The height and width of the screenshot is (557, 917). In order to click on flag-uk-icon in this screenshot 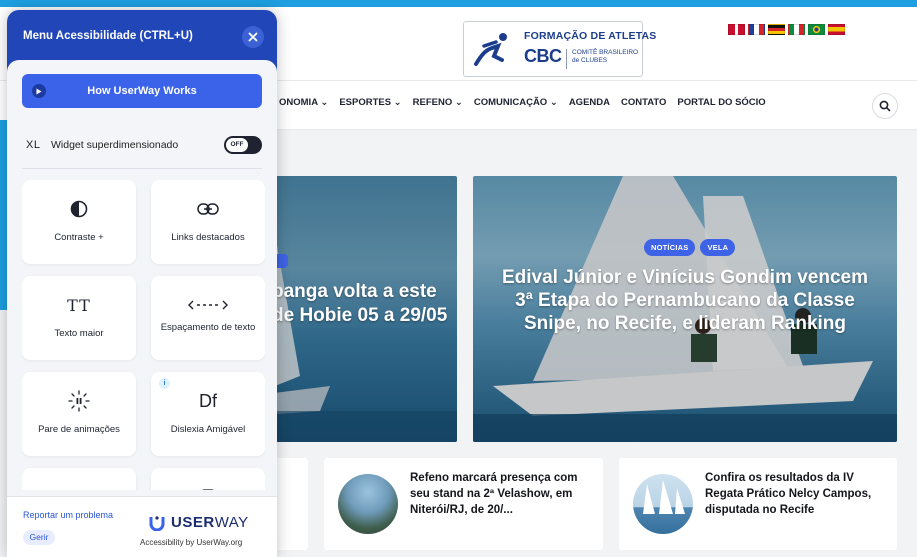, I will do `click(736, 29)`.